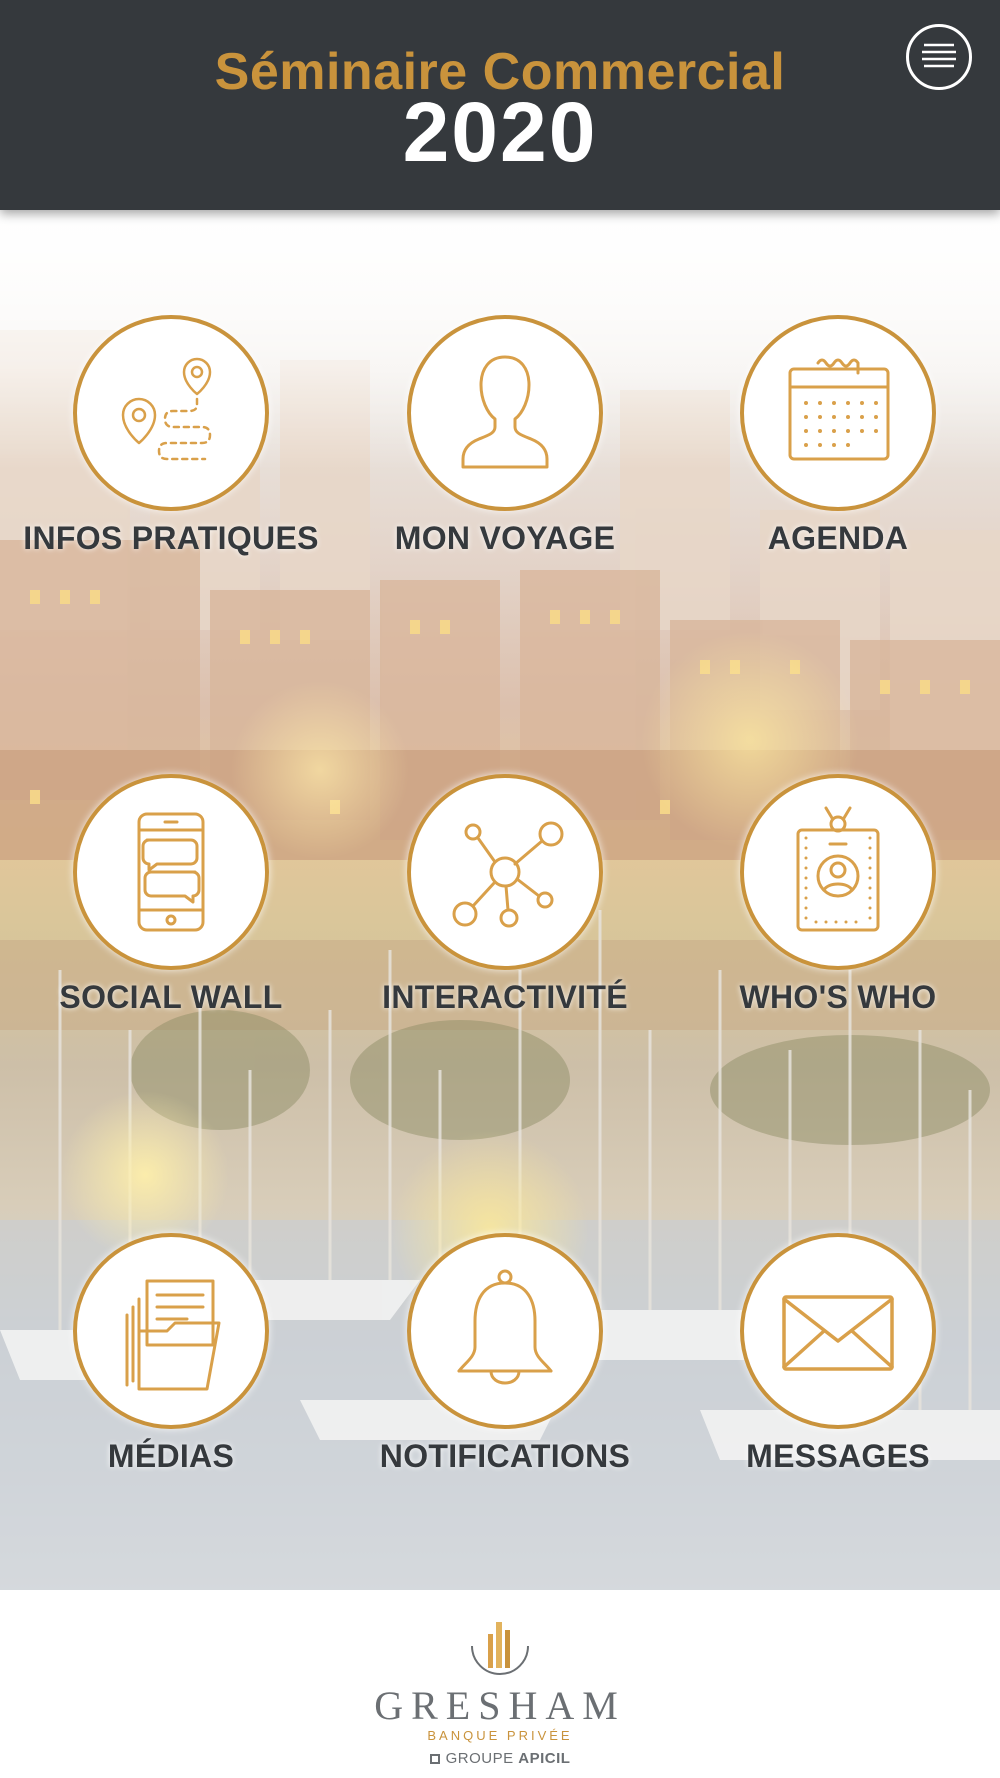 The height and width of the screenshot is (1778, 1000). I want to click on tile-social-wall: SOCIAL WALL, so click(171, 904).